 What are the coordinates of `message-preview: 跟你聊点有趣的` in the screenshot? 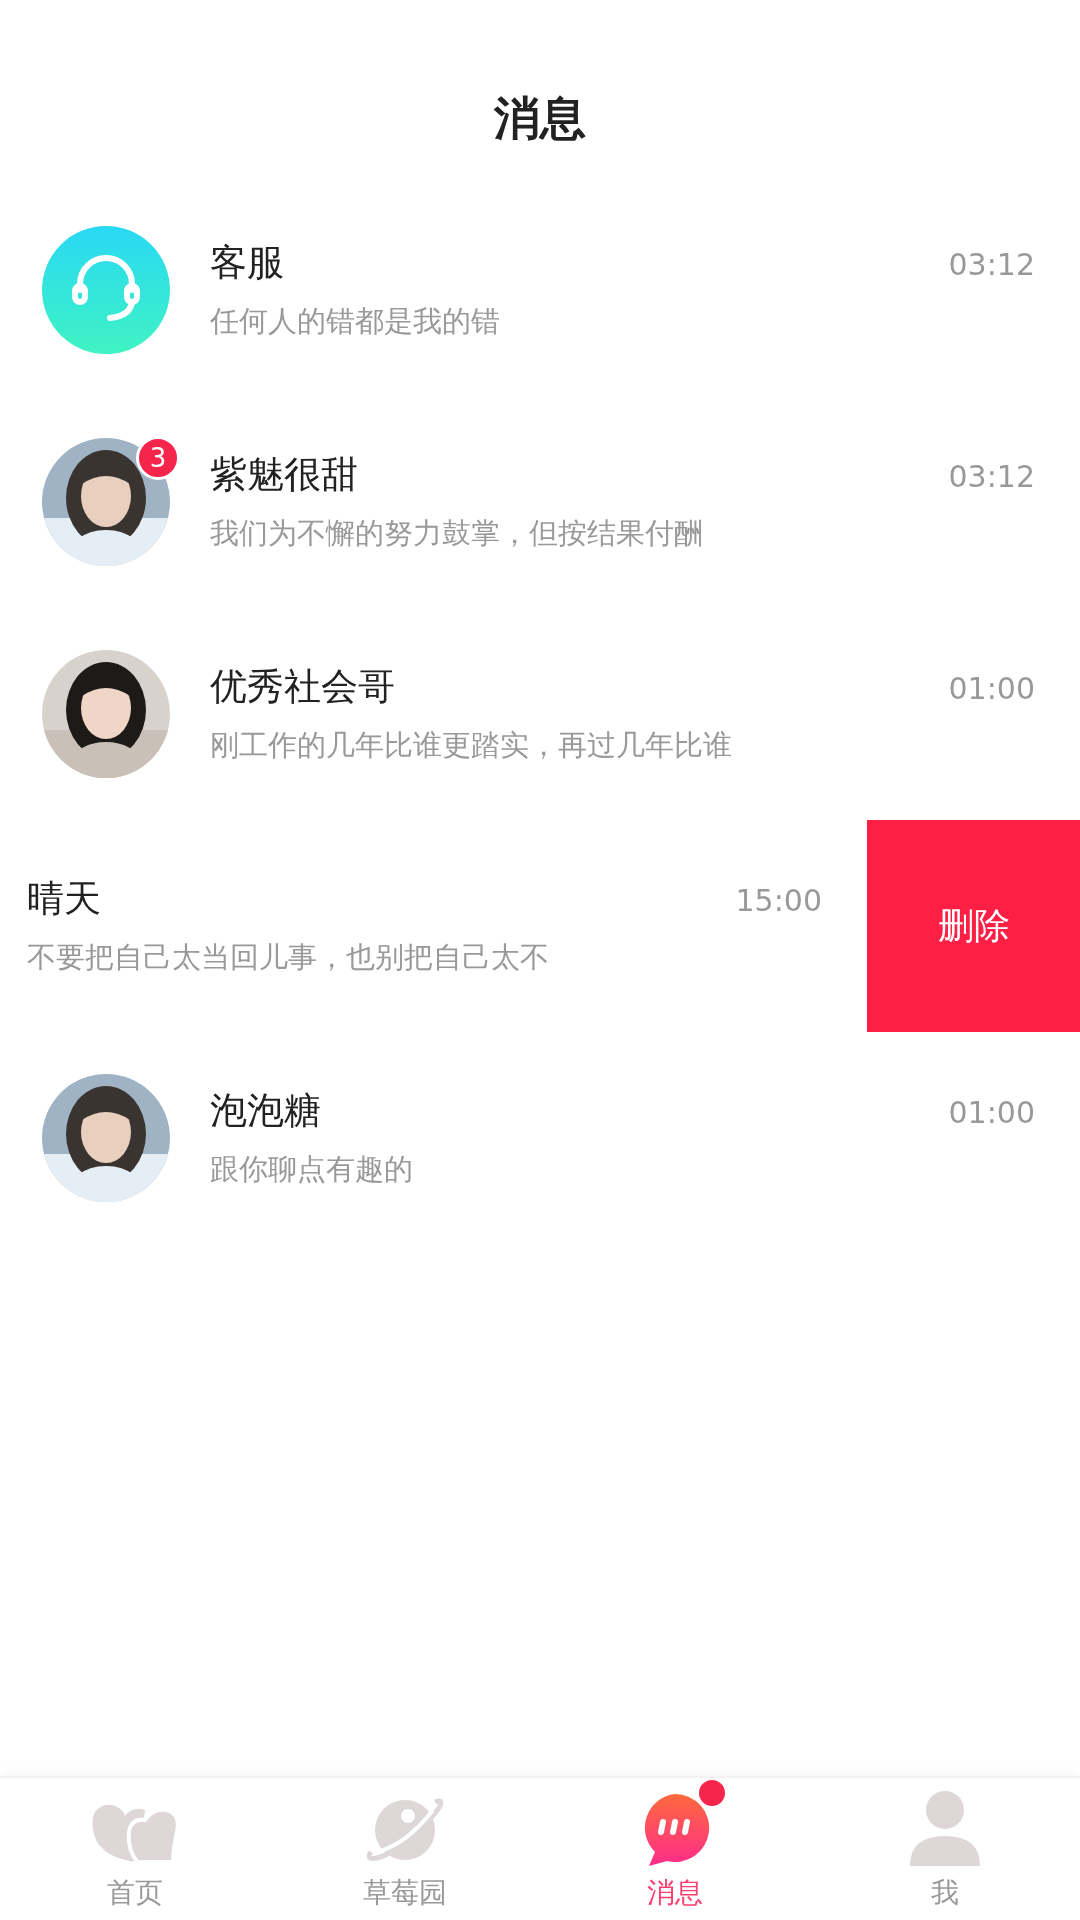 It's located at (312, 1169).